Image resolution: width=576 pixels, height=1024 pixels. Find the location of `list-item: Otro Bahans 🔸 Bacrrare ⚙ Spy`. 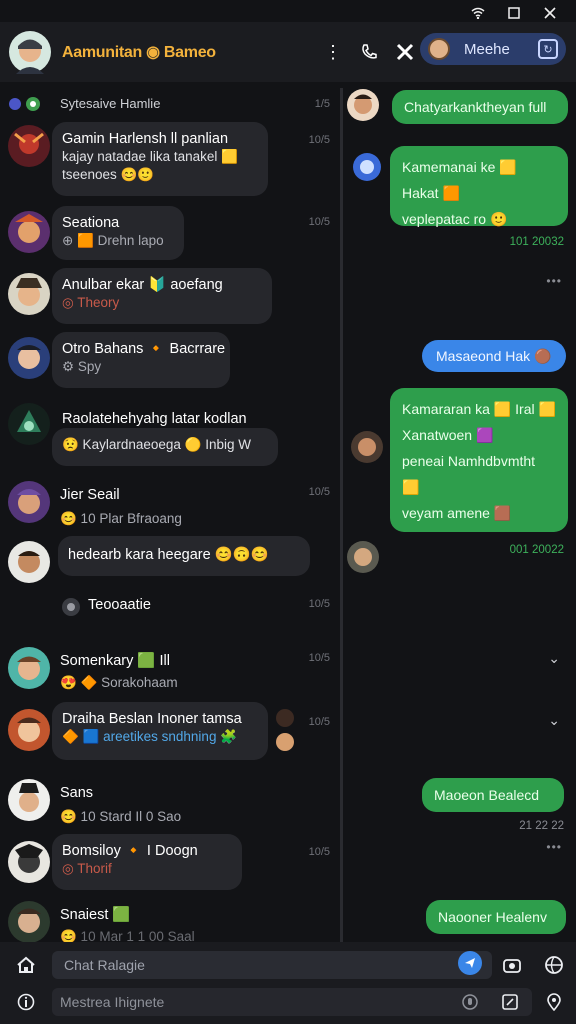

list-item: Otro Bahans 🔸 Bacrrare ⚙ Spy is located at coordinates (169, 360).